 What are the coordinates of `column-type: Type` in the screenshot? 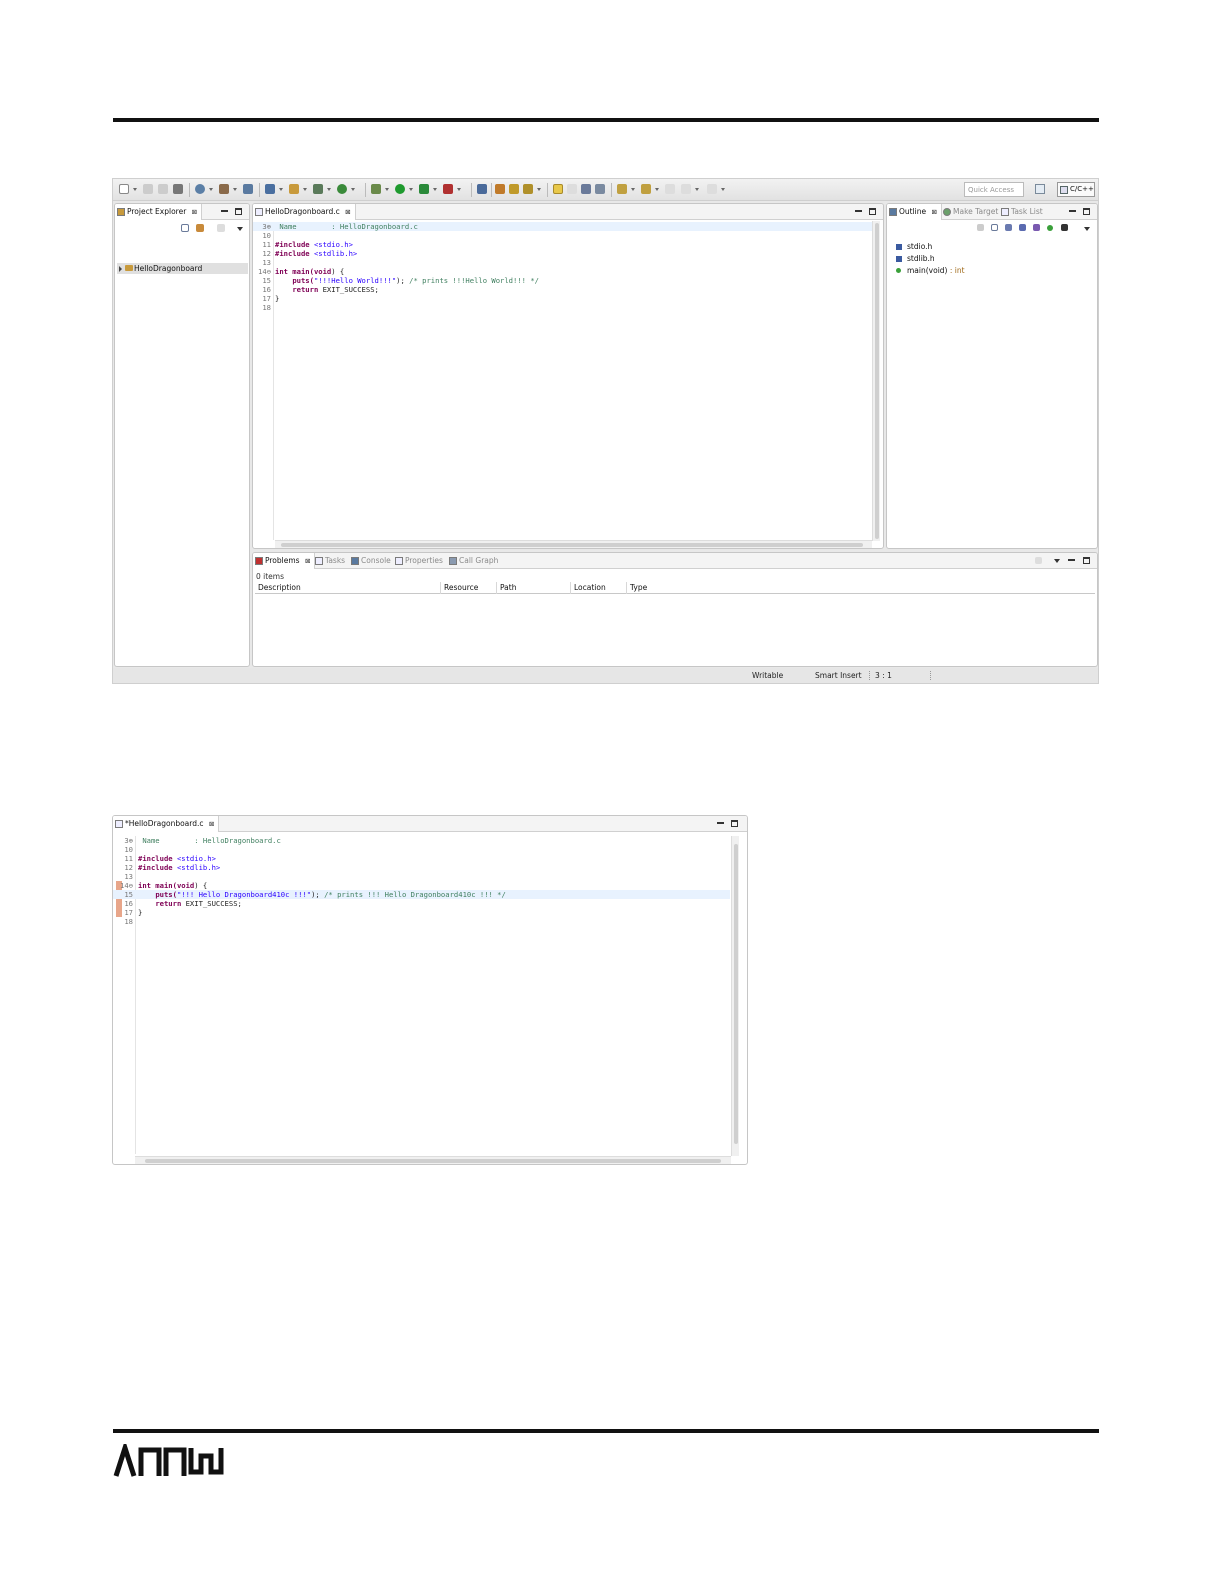 It's located at (862, 588).